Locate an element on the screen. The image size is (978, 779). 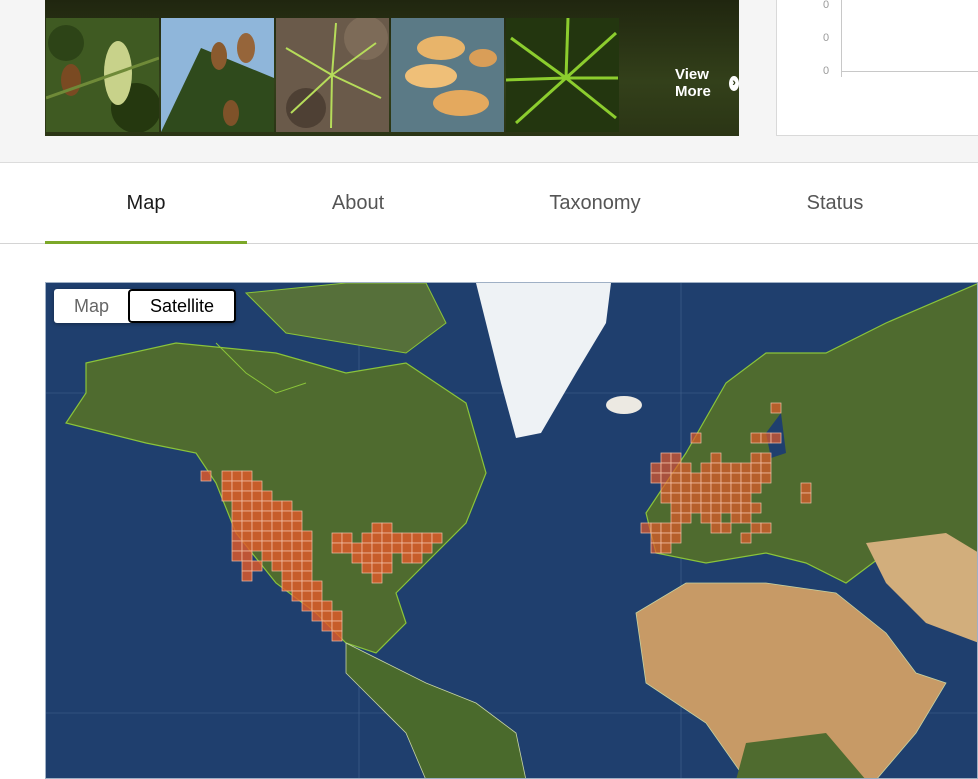
map-view-button: Map is located at coordinates (91, 306).